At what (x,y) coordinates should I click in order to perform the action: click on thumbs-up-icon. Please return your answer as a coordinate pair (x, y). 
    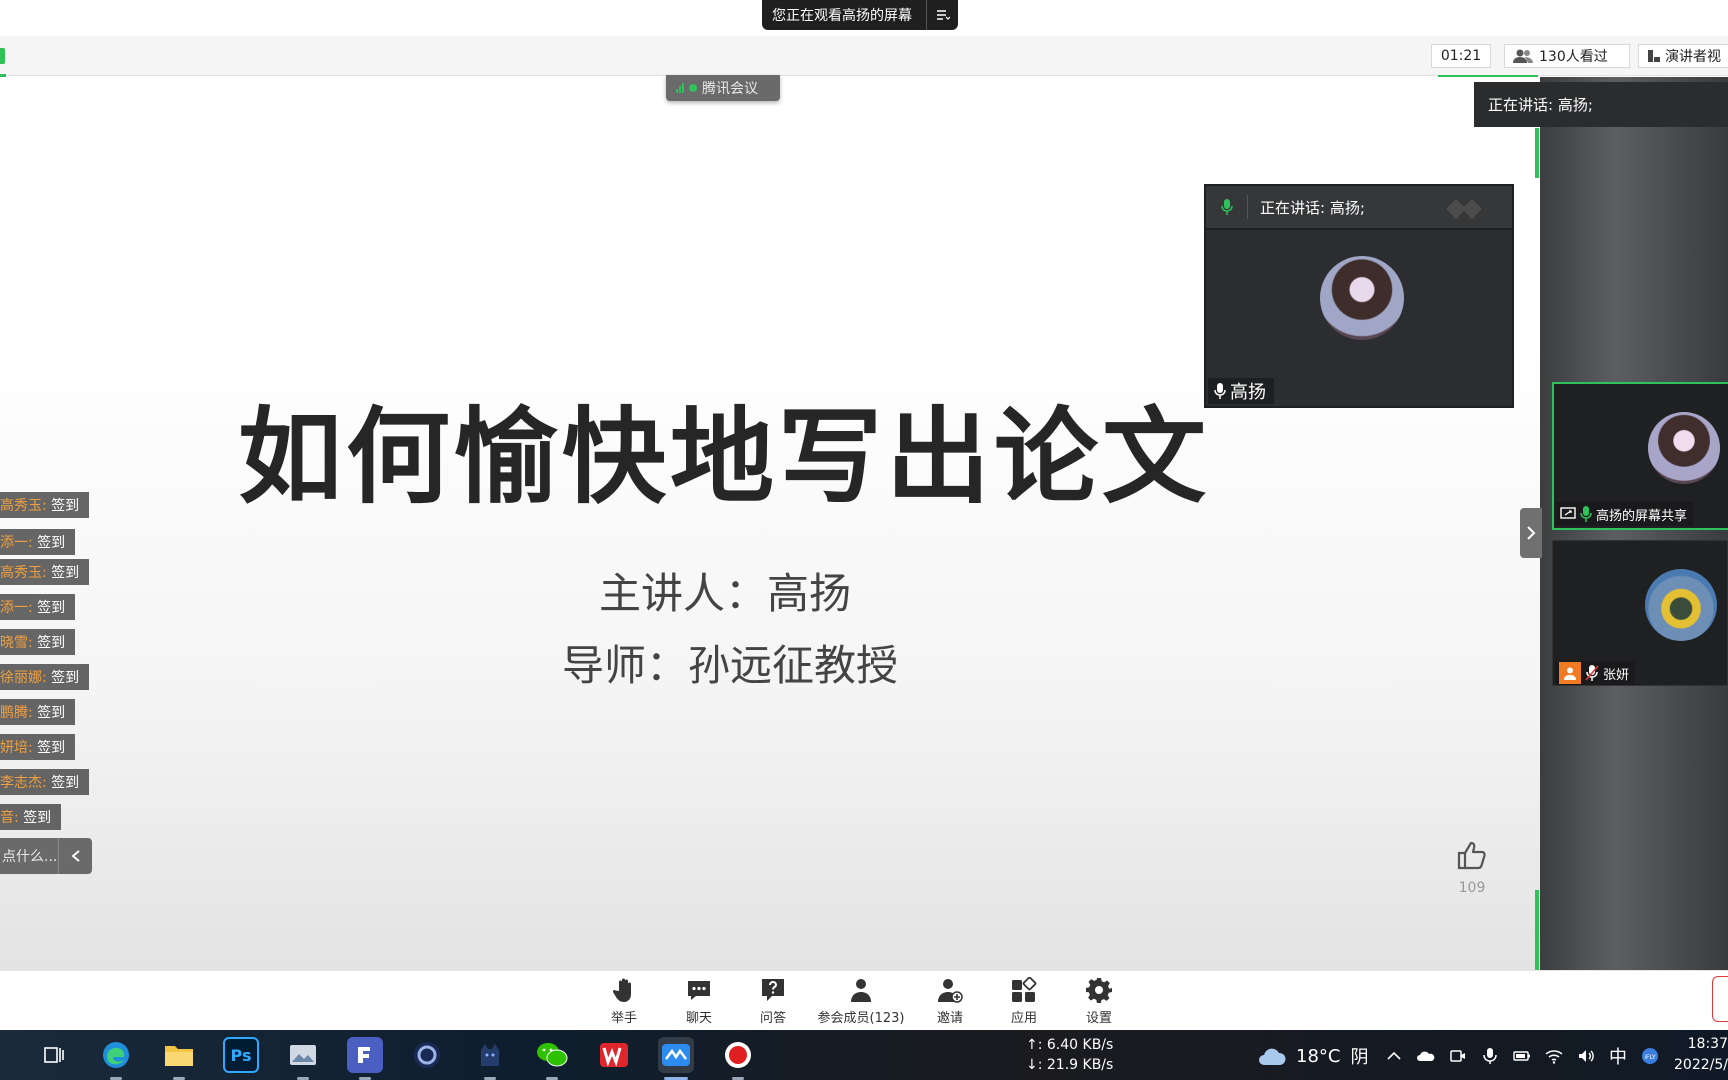
    Looking at the image, I should click on (1472, 855).